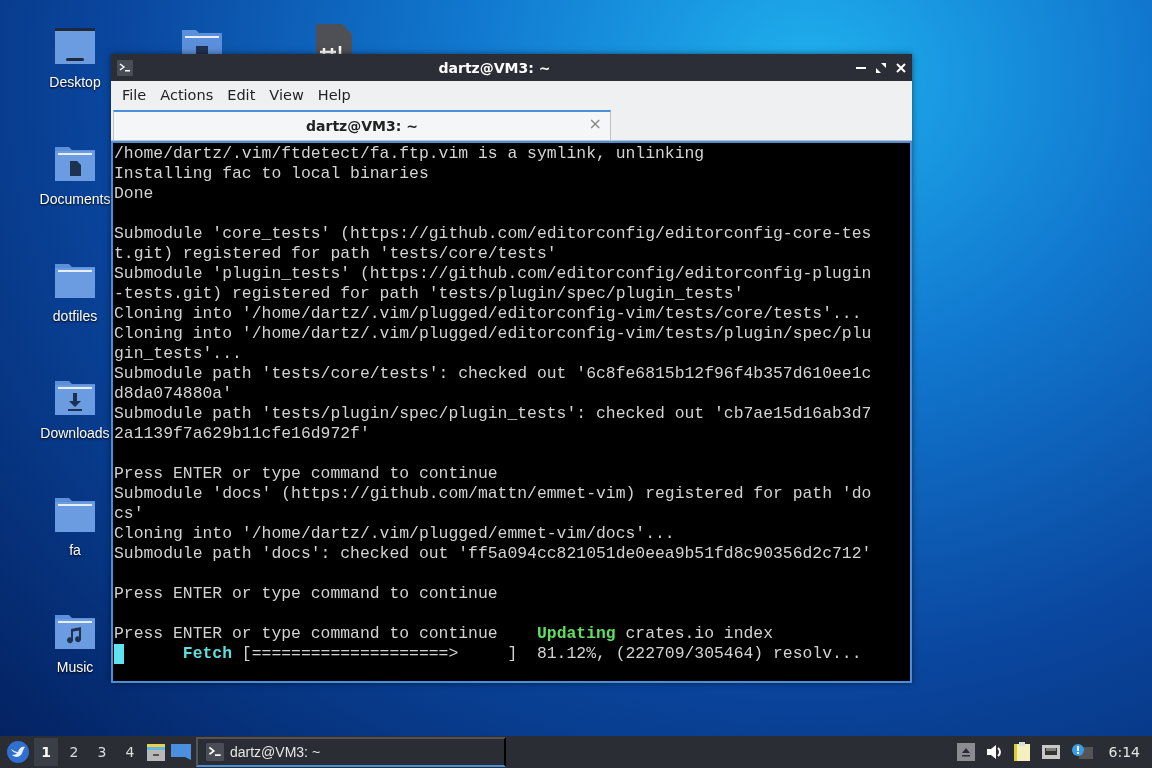 The image size is (1152, 768). What do you see at coordinates (134, 95) in the screenshot?
I see `menu-item: File` at bounding box center [134, 95].